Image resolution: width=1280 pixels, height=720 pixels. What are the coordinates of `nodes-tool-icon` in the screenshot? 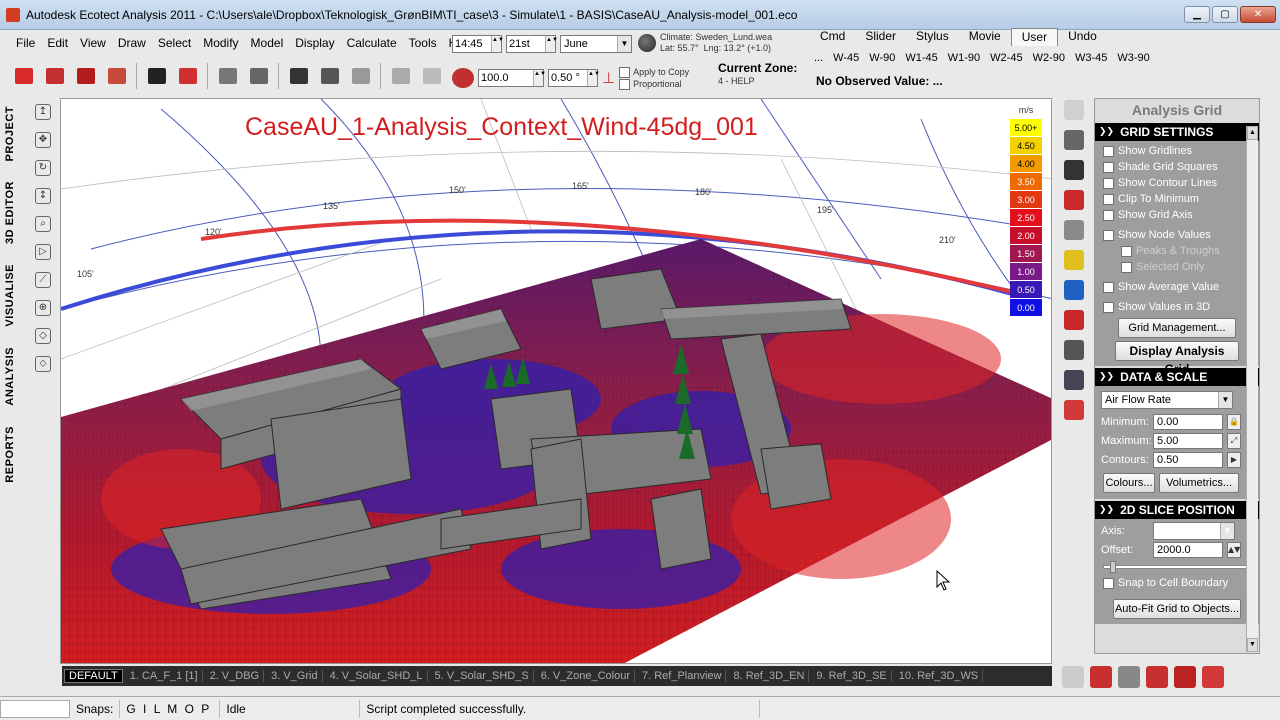 It's located at (1073, 677).